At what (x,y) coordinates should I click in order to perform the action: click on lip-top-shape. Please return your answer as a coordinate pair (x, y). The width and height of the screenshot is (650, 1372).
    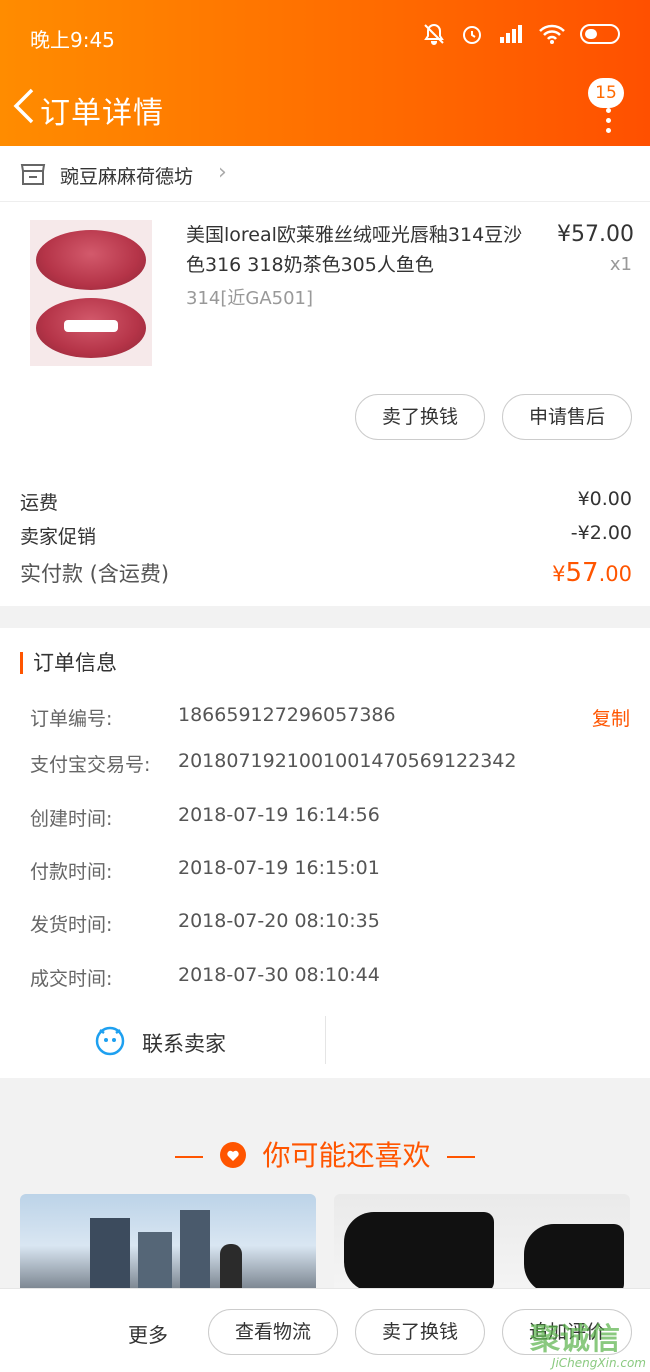
    Looking at the image, I should click on (91, 260).